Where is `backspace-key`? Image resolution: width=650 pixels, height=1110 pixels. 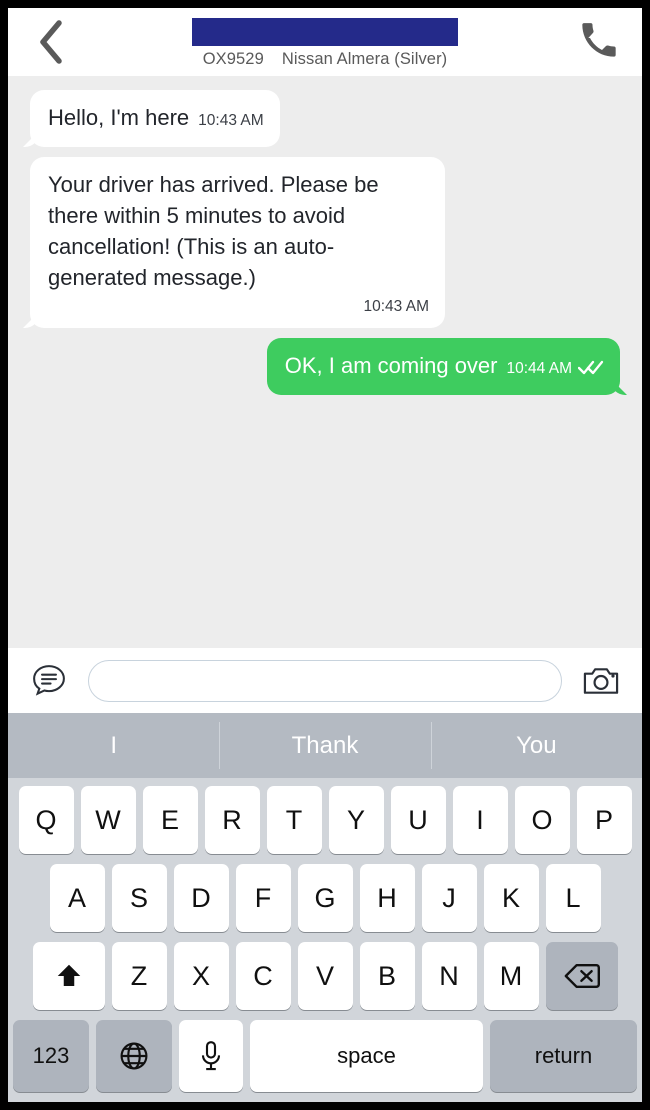
backspace-key is located at coordinates (581, 976).